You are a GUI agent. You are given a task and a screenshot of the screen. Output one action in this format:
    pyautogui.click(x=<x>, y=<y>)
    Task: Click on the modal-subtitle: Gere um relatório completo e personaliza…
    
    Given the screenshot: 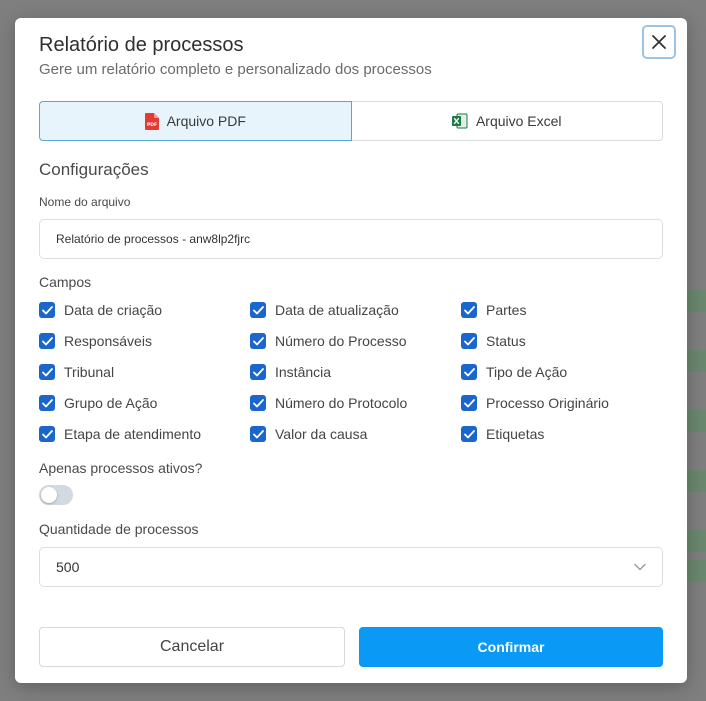 What is the action you would take?
    pyautogui.click(x=235, y=69)
    